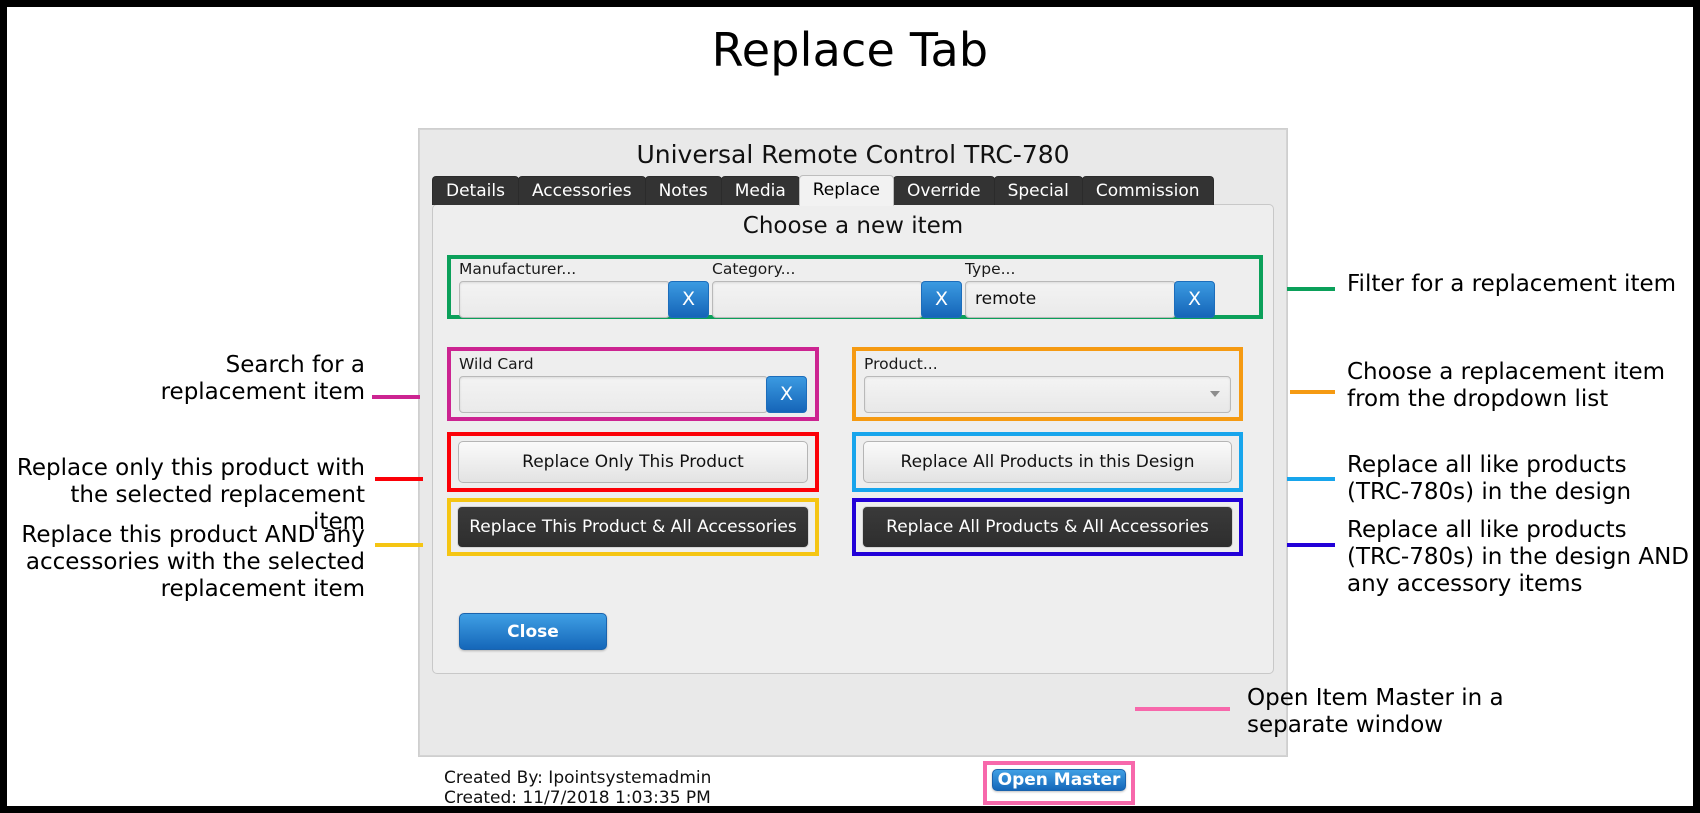  I want to click on tab-details: Details, so click(475, 190).